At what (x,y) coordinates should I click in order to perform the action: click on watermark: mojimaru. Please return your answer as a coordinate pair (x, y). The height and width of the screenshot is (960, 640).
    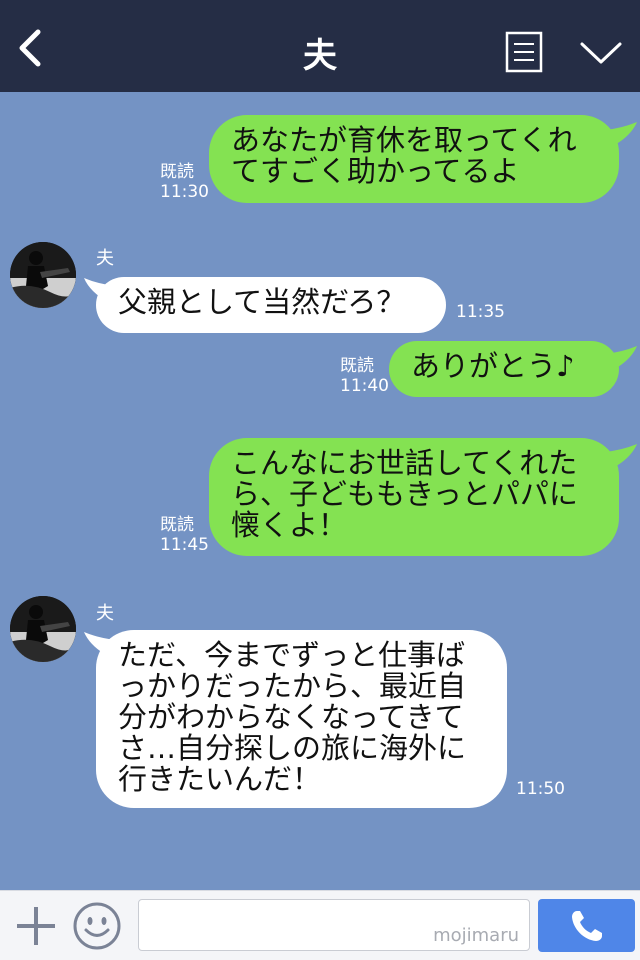
    Looking at the image, I should click on (476, 935).